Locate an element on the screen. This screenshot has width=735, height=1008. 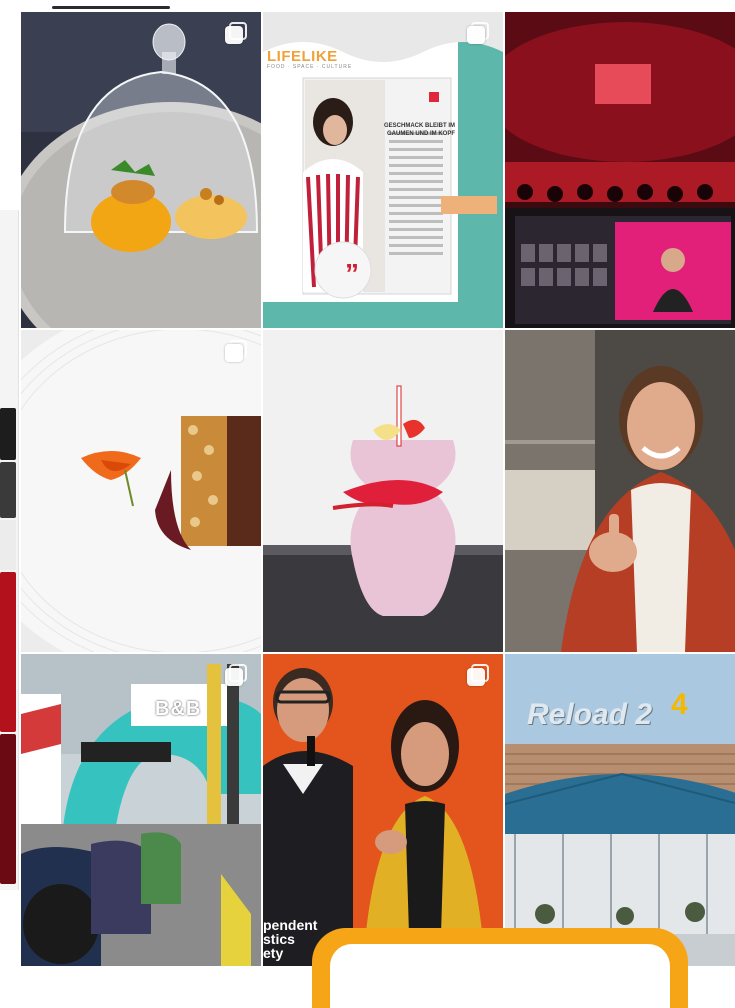
post-tile-panel: pendent stics ety is located at coordinates (383, 810).